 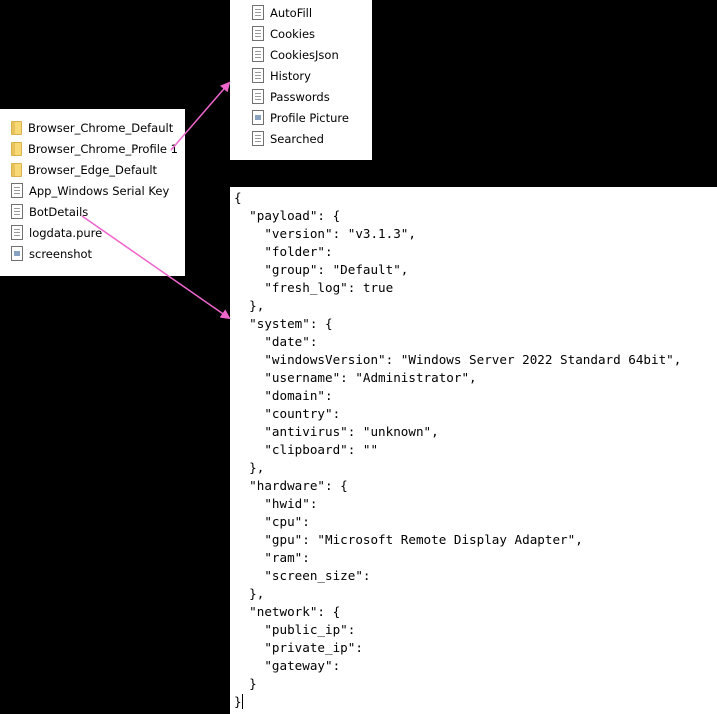 I want to click on file-item-app-windows-serial-key: App_Windows Serial Key, so click(x=89, y=190).